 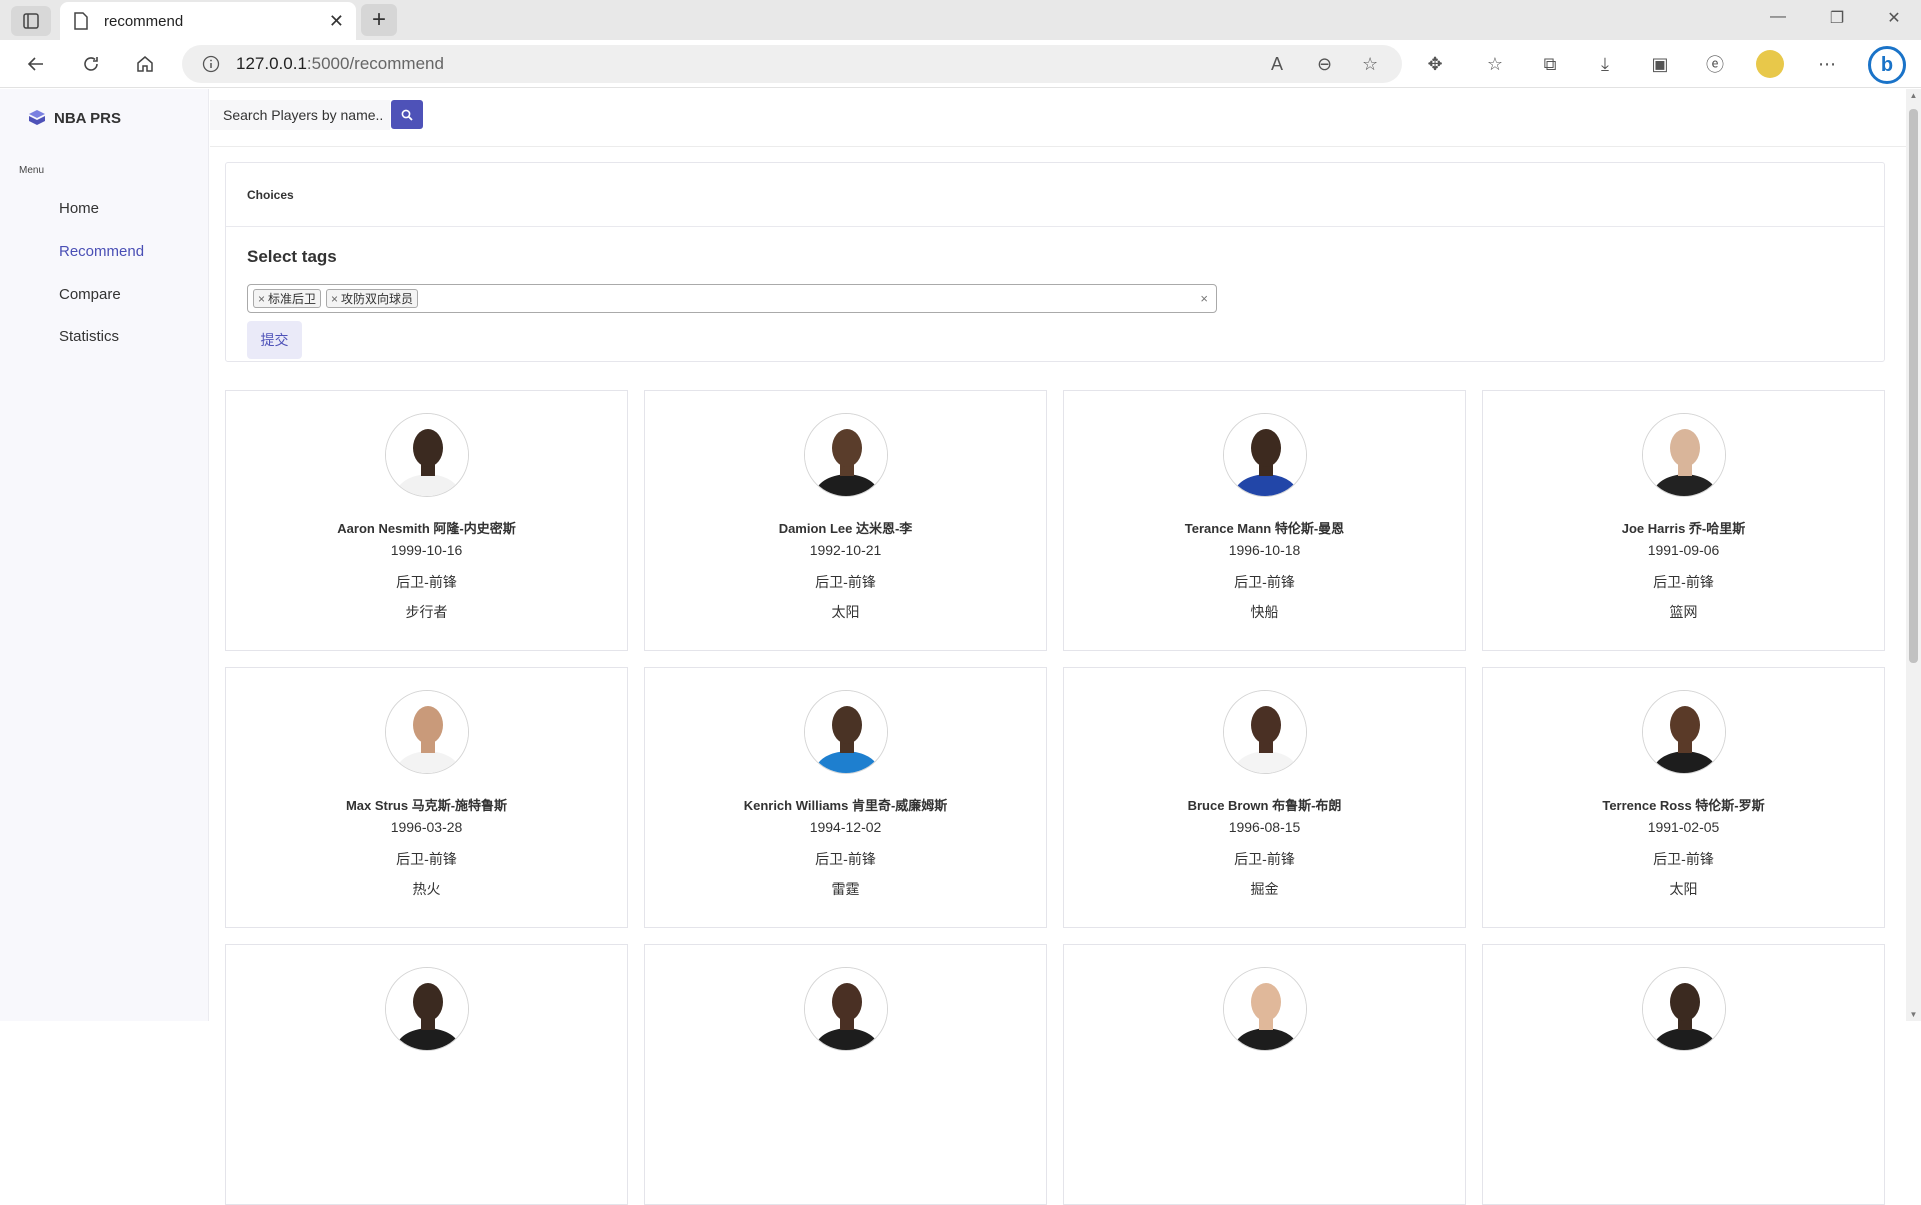 I want to click on home-button, so click(x=145, y=64).